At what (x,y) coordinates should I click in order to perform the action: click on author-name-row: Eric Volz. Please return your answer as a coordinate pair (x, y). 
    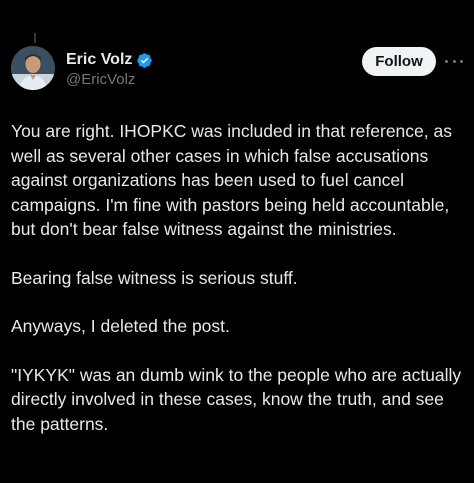
    Looking at the image, I should click on (109, 60).